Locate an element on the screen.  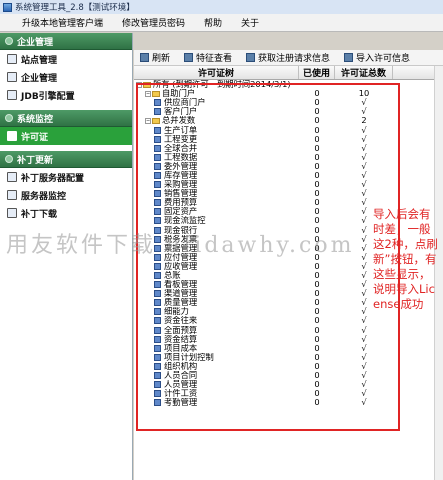
monitor-icon is located at coordinates (12, 195).